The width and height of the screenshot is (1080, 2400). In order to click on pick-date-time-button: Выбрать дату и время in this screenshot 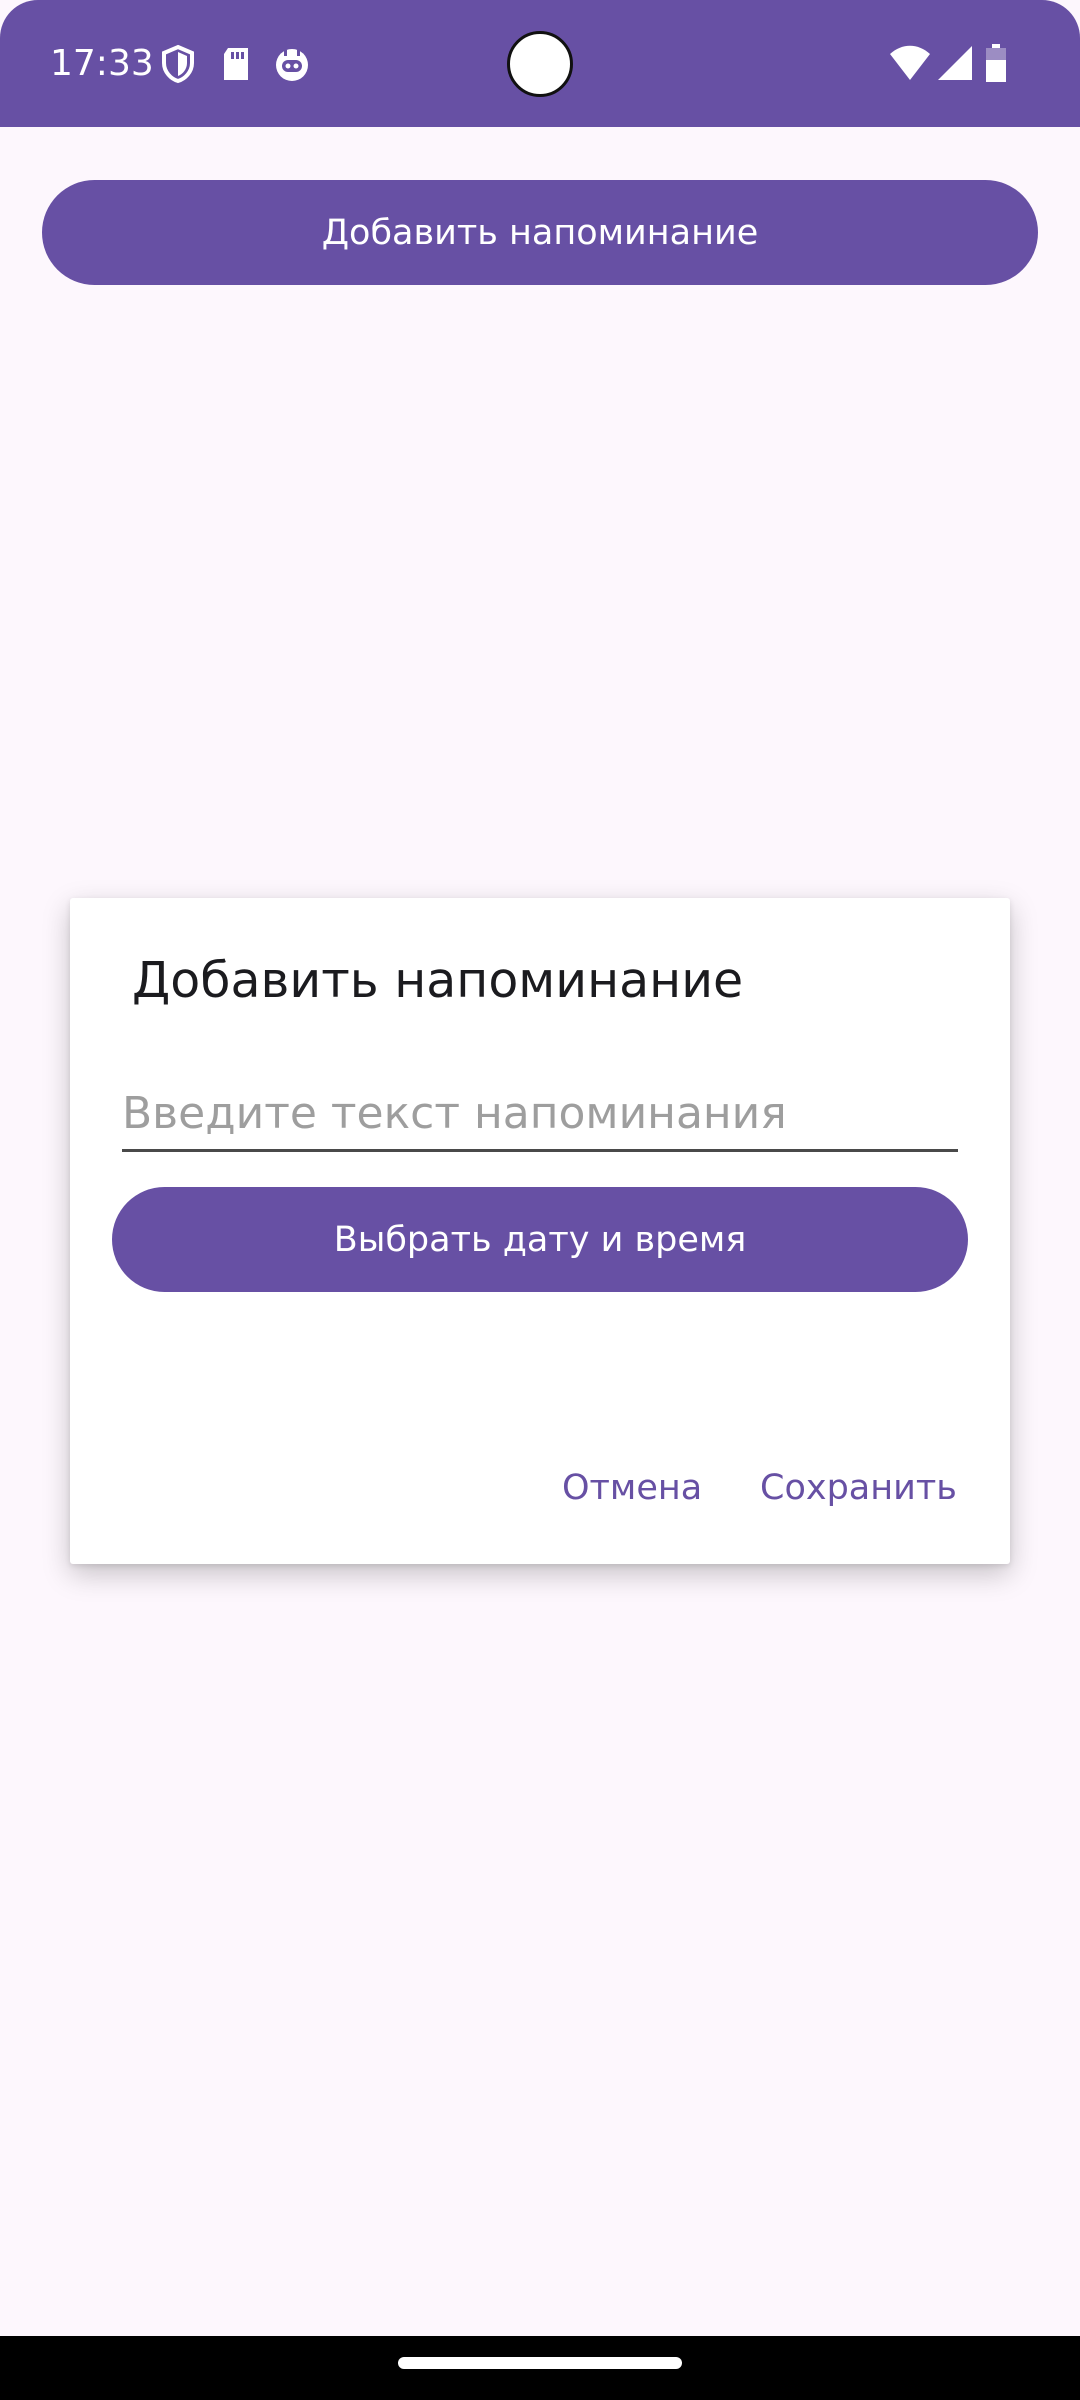, I will do `click(540, 1239)`.